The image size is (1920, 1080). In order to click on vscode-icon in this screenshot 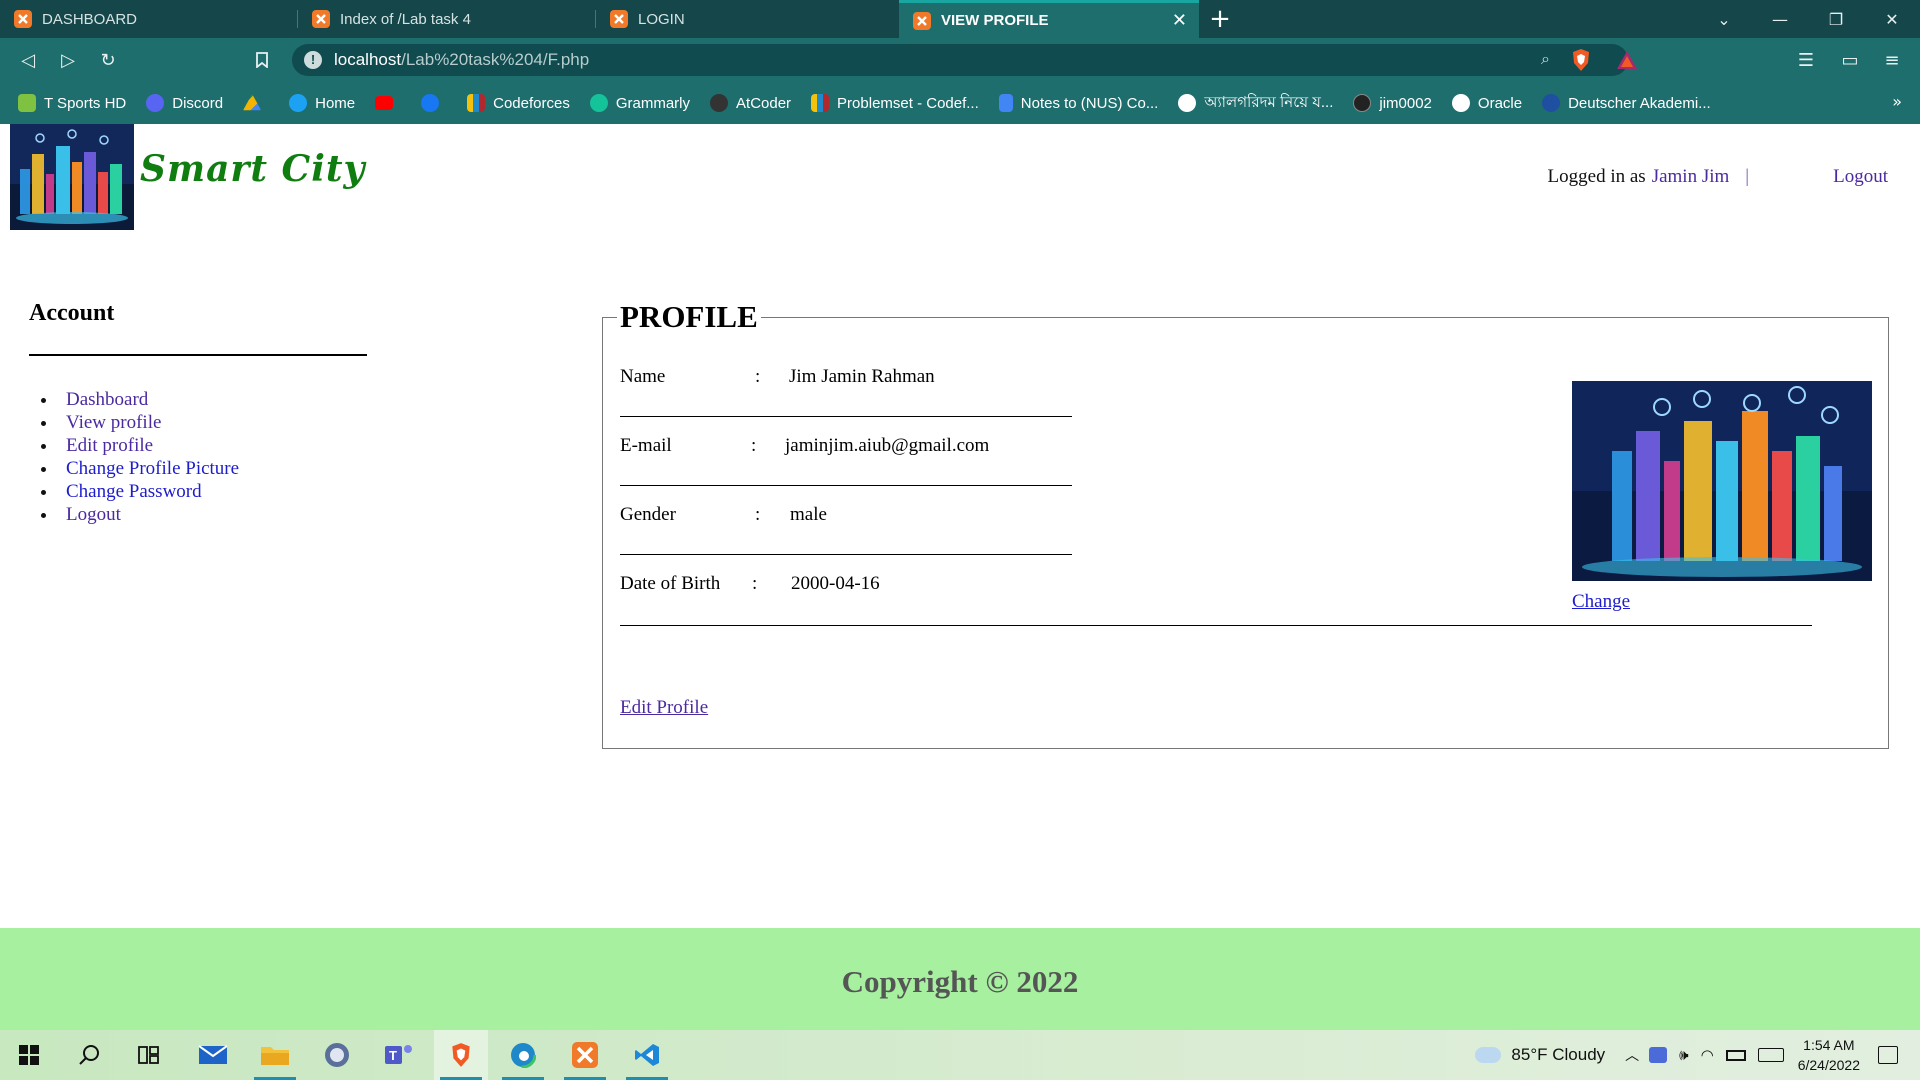, I will do `click(647, 1055)`.